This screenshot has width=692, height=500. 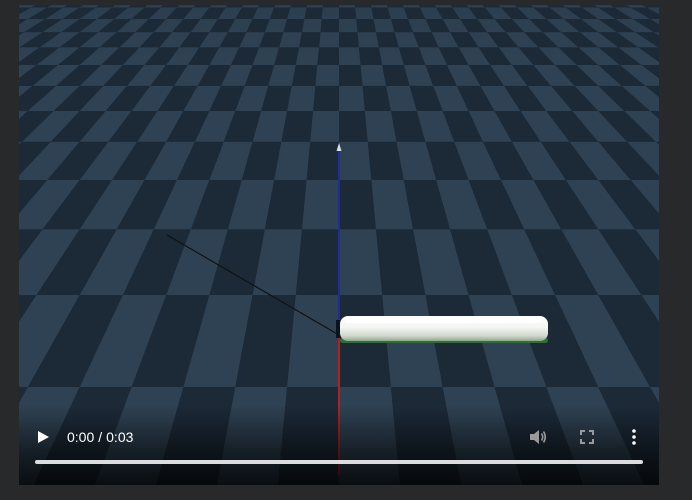 What do you see at coordinates (339, 462) in the screenshot?
I see `progress-bar` at bounding box center [339, 462].